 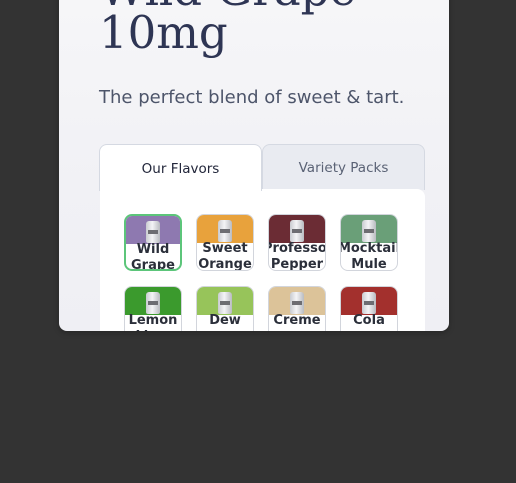 I want to click on flavor-label: Professor Pepper, so click(x=297, y=256).